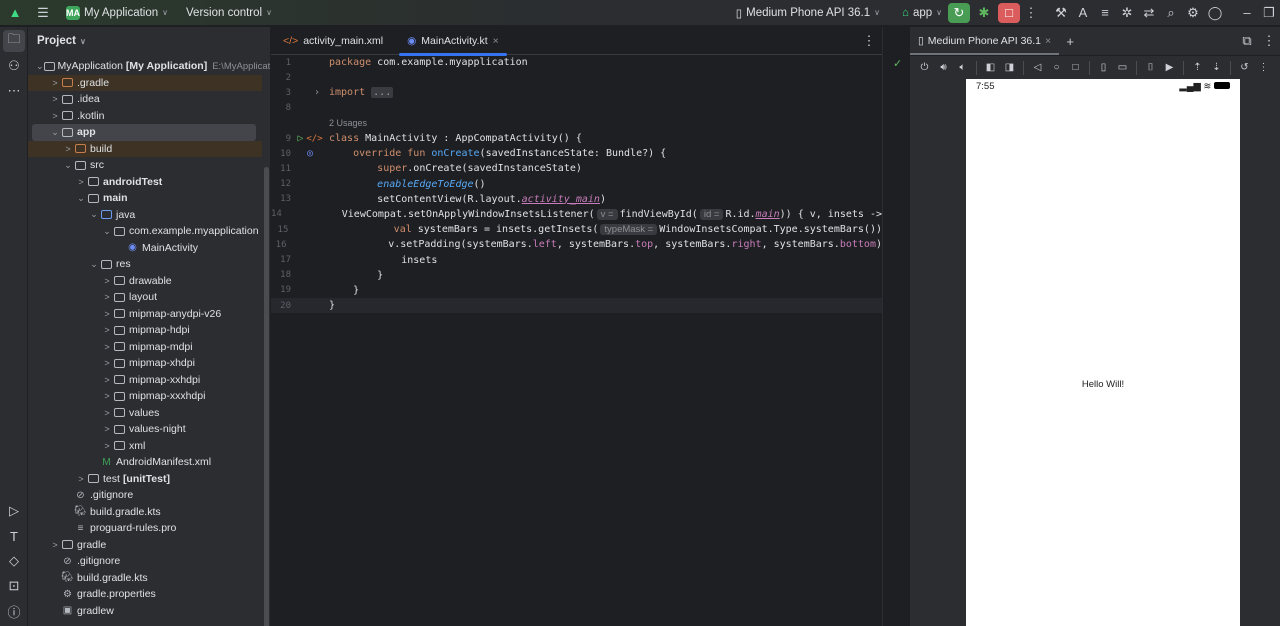 The height and width of the screenshot is (626, 1280). Describe the element at coordinates (1216, 67) in the screenshot. I see `download-icon: ⇣` at that location.